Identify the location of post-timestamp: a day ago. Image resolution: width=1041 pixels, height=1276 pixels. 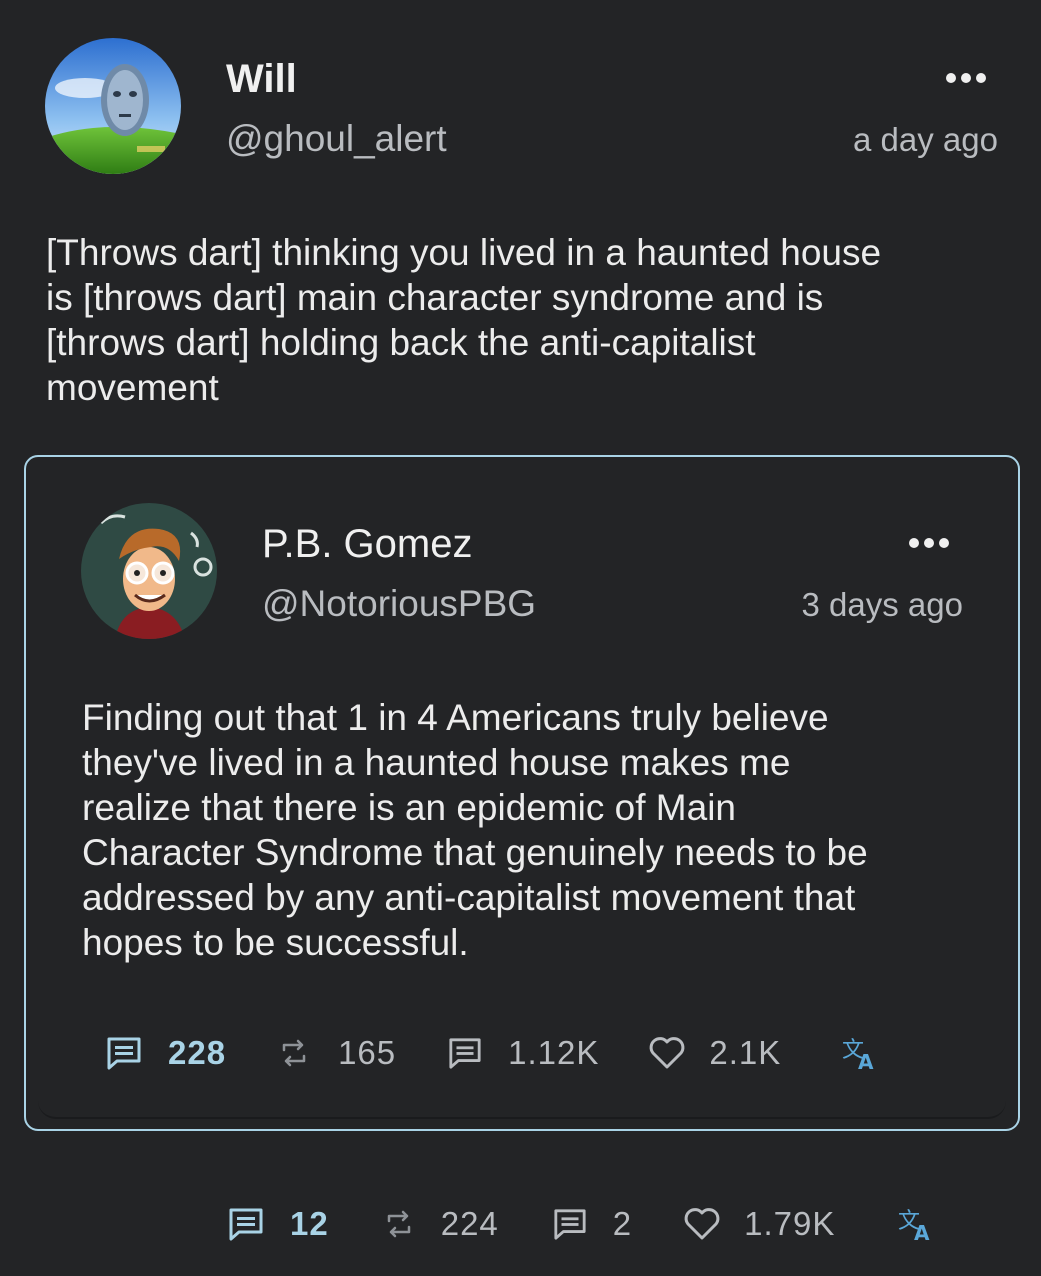
(925, 139).